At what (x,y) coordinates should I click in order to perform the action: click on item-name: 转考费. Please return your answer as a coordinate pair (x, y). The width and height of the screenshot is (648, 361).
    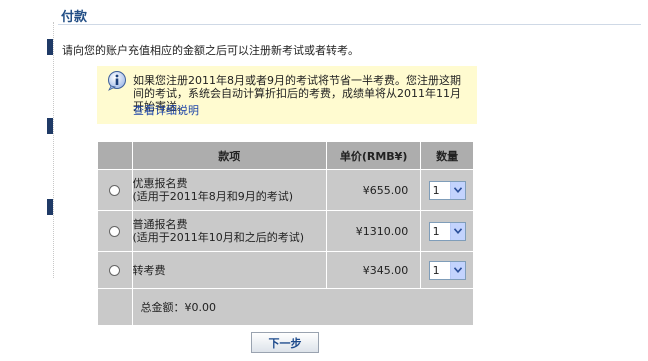
    Looking at the image, I should click on (149, 270).